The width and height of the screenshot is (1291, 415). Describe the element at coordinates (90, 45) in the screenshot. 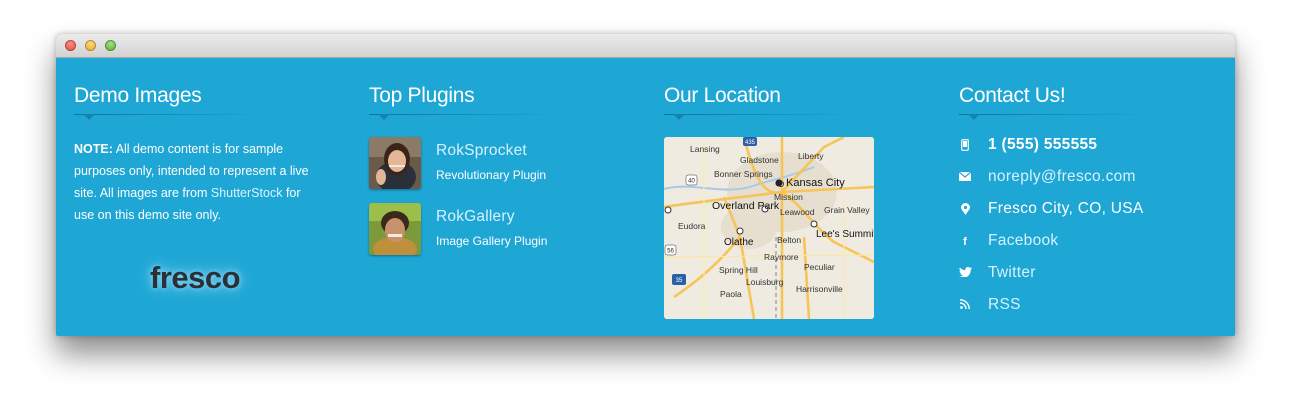

I see `minimize-window-button` at that location.